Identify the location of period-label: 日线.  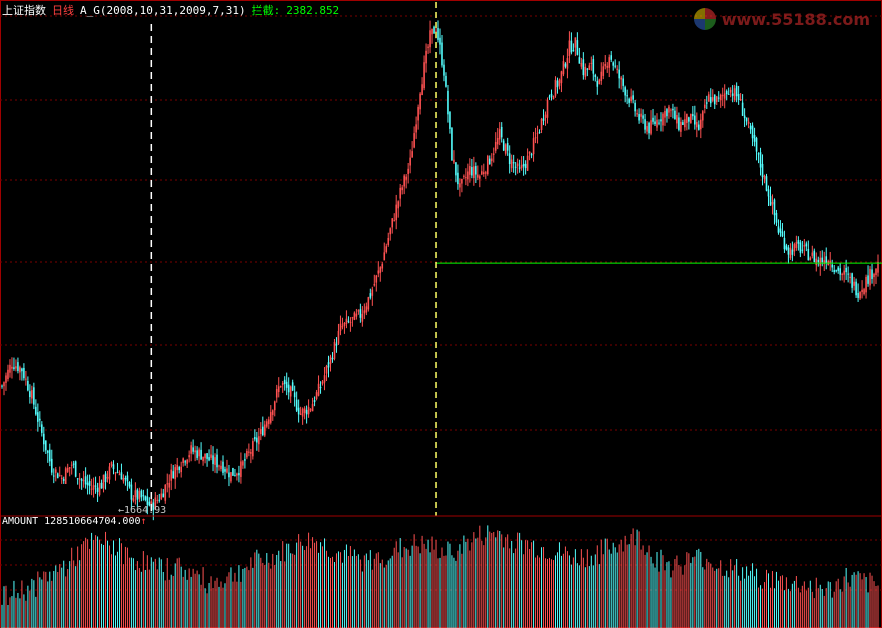
(63, 10).